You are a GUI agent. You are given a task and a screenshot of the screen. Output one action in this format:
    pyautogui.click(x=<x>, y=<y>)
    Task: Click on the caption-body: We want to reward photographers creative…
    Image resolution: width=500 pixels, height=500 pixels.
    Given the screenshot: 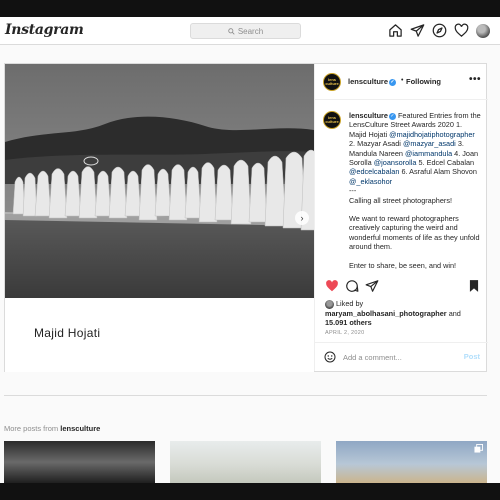 What is the action you would take?
    pyautogui.click(x=414, y=233)
    